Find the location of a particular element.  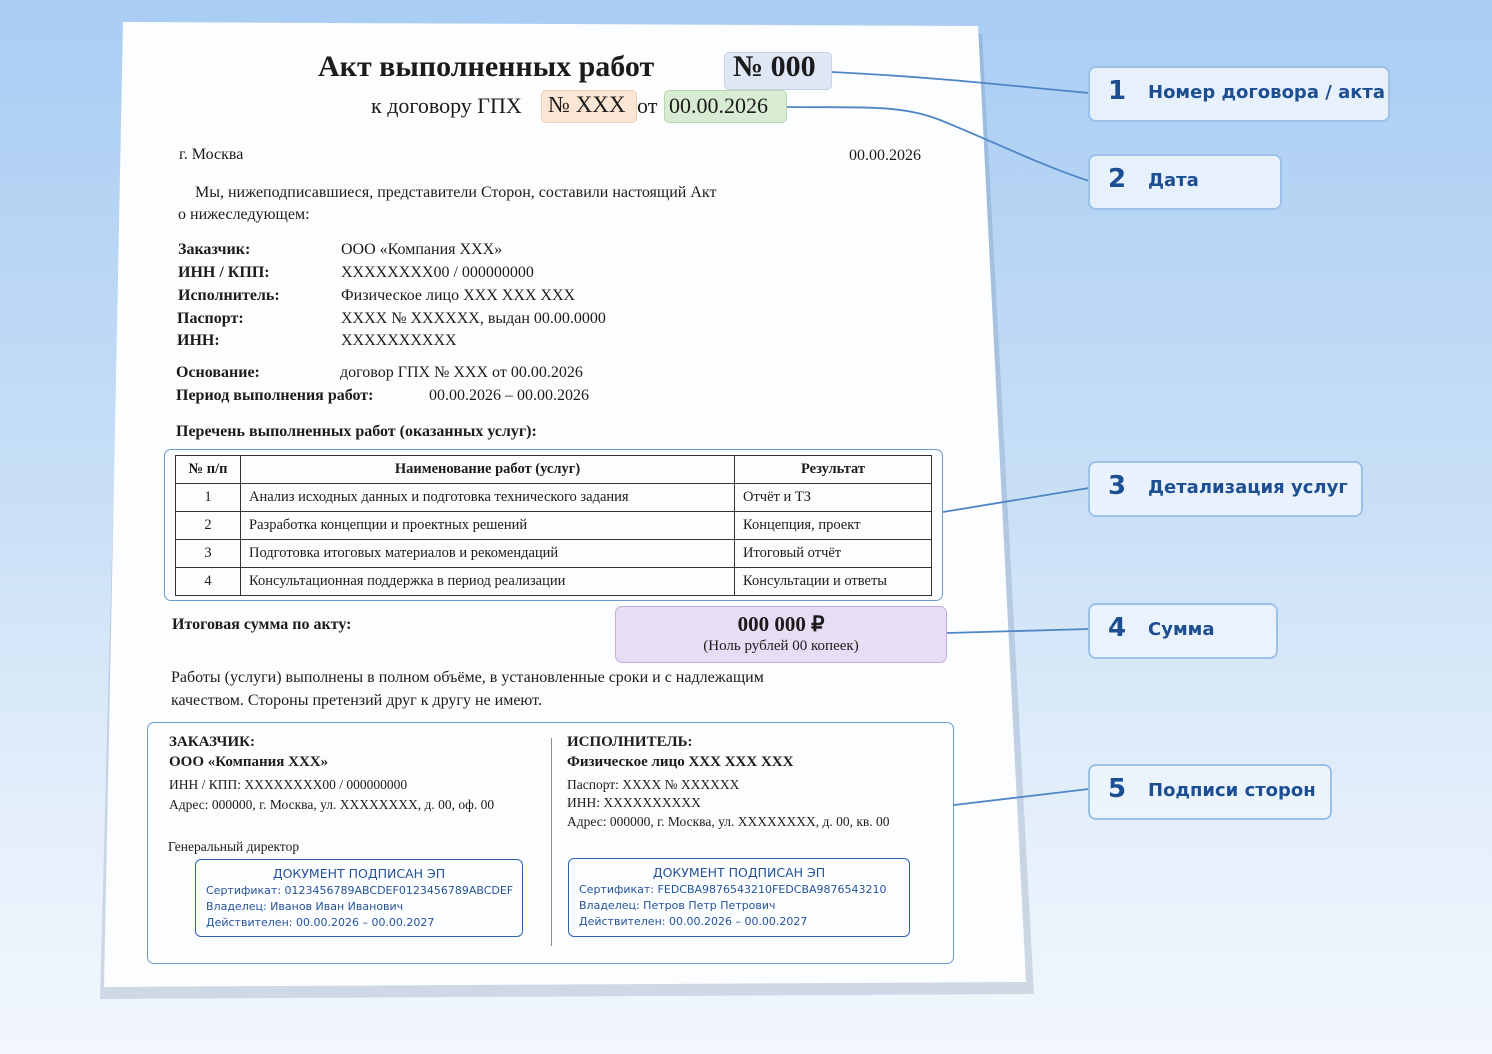

callout-sum: 4 Сумма is located at coordinates (1183, 631).